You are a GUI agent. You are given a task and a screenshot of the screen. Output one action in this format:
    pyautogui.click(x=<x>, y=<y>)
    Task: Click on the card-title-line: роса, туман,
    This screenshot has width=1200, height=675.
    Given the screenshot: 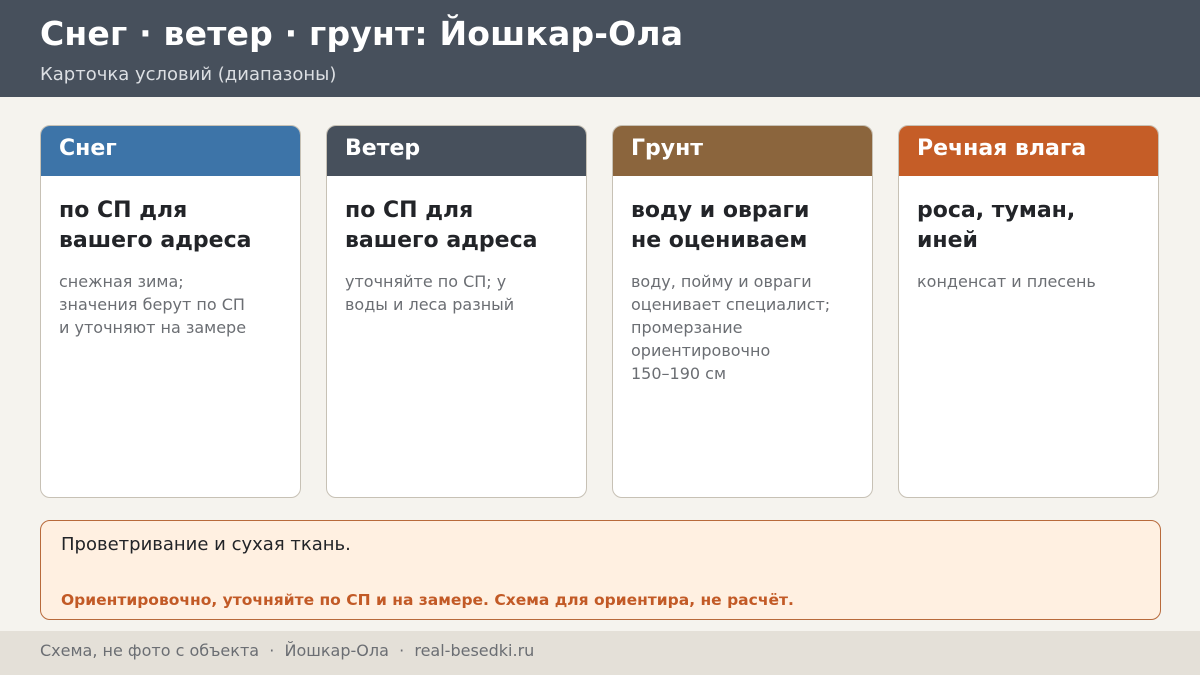 What is the action you would take?
    pyautogui.click(x=996, y=210)
    